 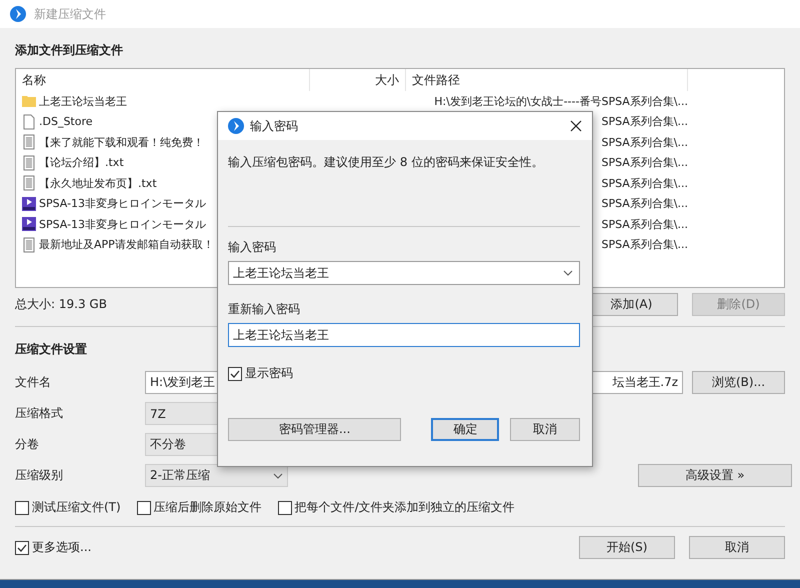 I want to click on field-label: 文件名, so click(x=33, y=382).